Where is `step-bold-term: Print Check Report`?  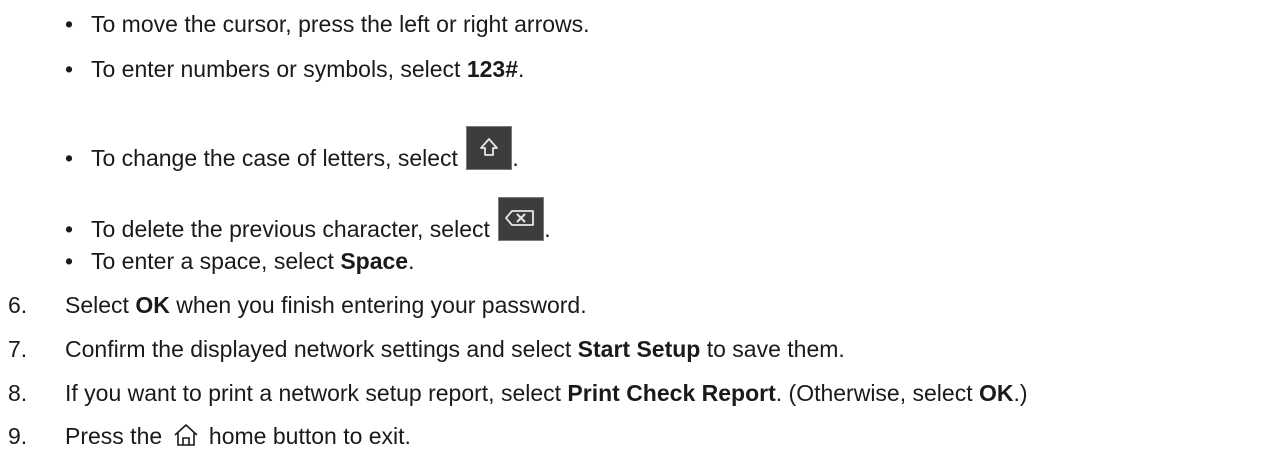 step-bold-term: Print Check Report is located at coordinates (671, 393).